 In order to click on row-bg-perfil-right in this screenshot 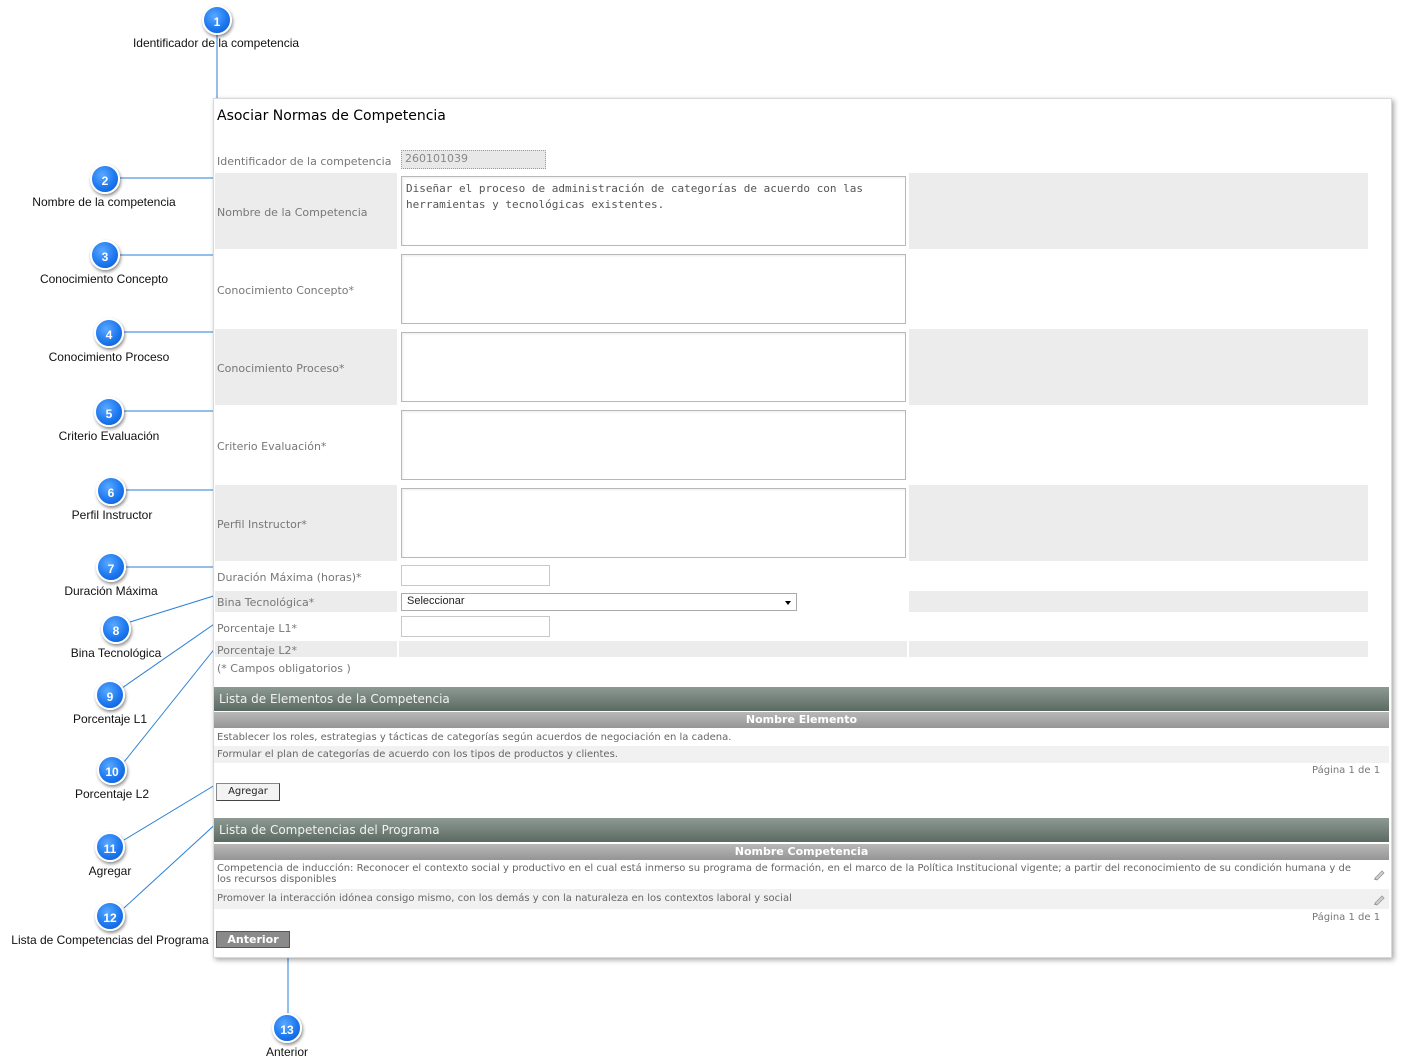, I will do `click(1138, 523)`.